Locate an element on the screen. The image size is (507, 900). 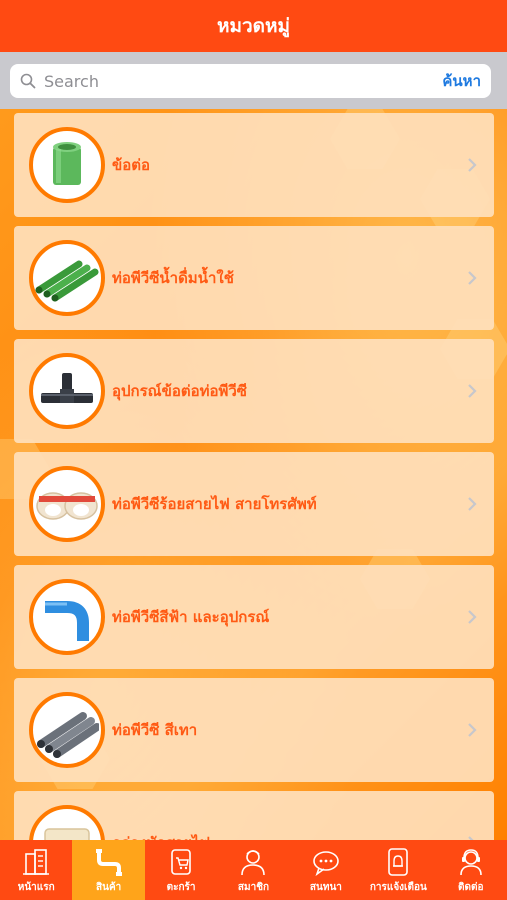
tab-notifications: การแจ้งเตือน is located at coordinates (398, 870).